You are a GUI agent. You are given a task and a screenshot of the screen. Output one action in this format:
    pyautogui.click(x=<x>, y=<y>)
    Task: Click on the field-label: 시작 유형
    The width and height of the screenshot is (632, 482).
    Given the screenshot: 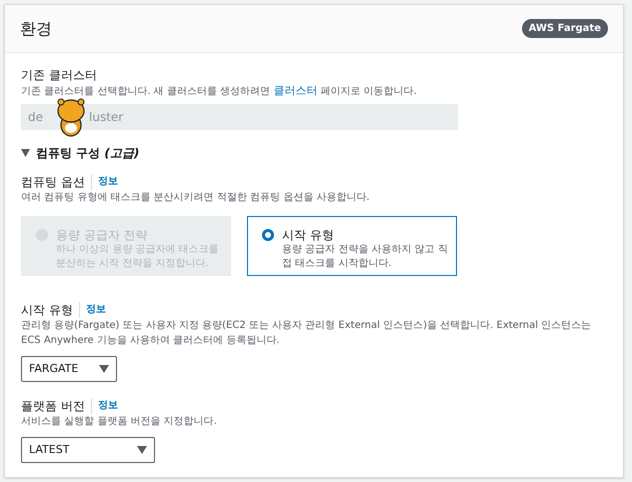 What is the action you would take?
    pyautogui.click(x=50, y=310)
    